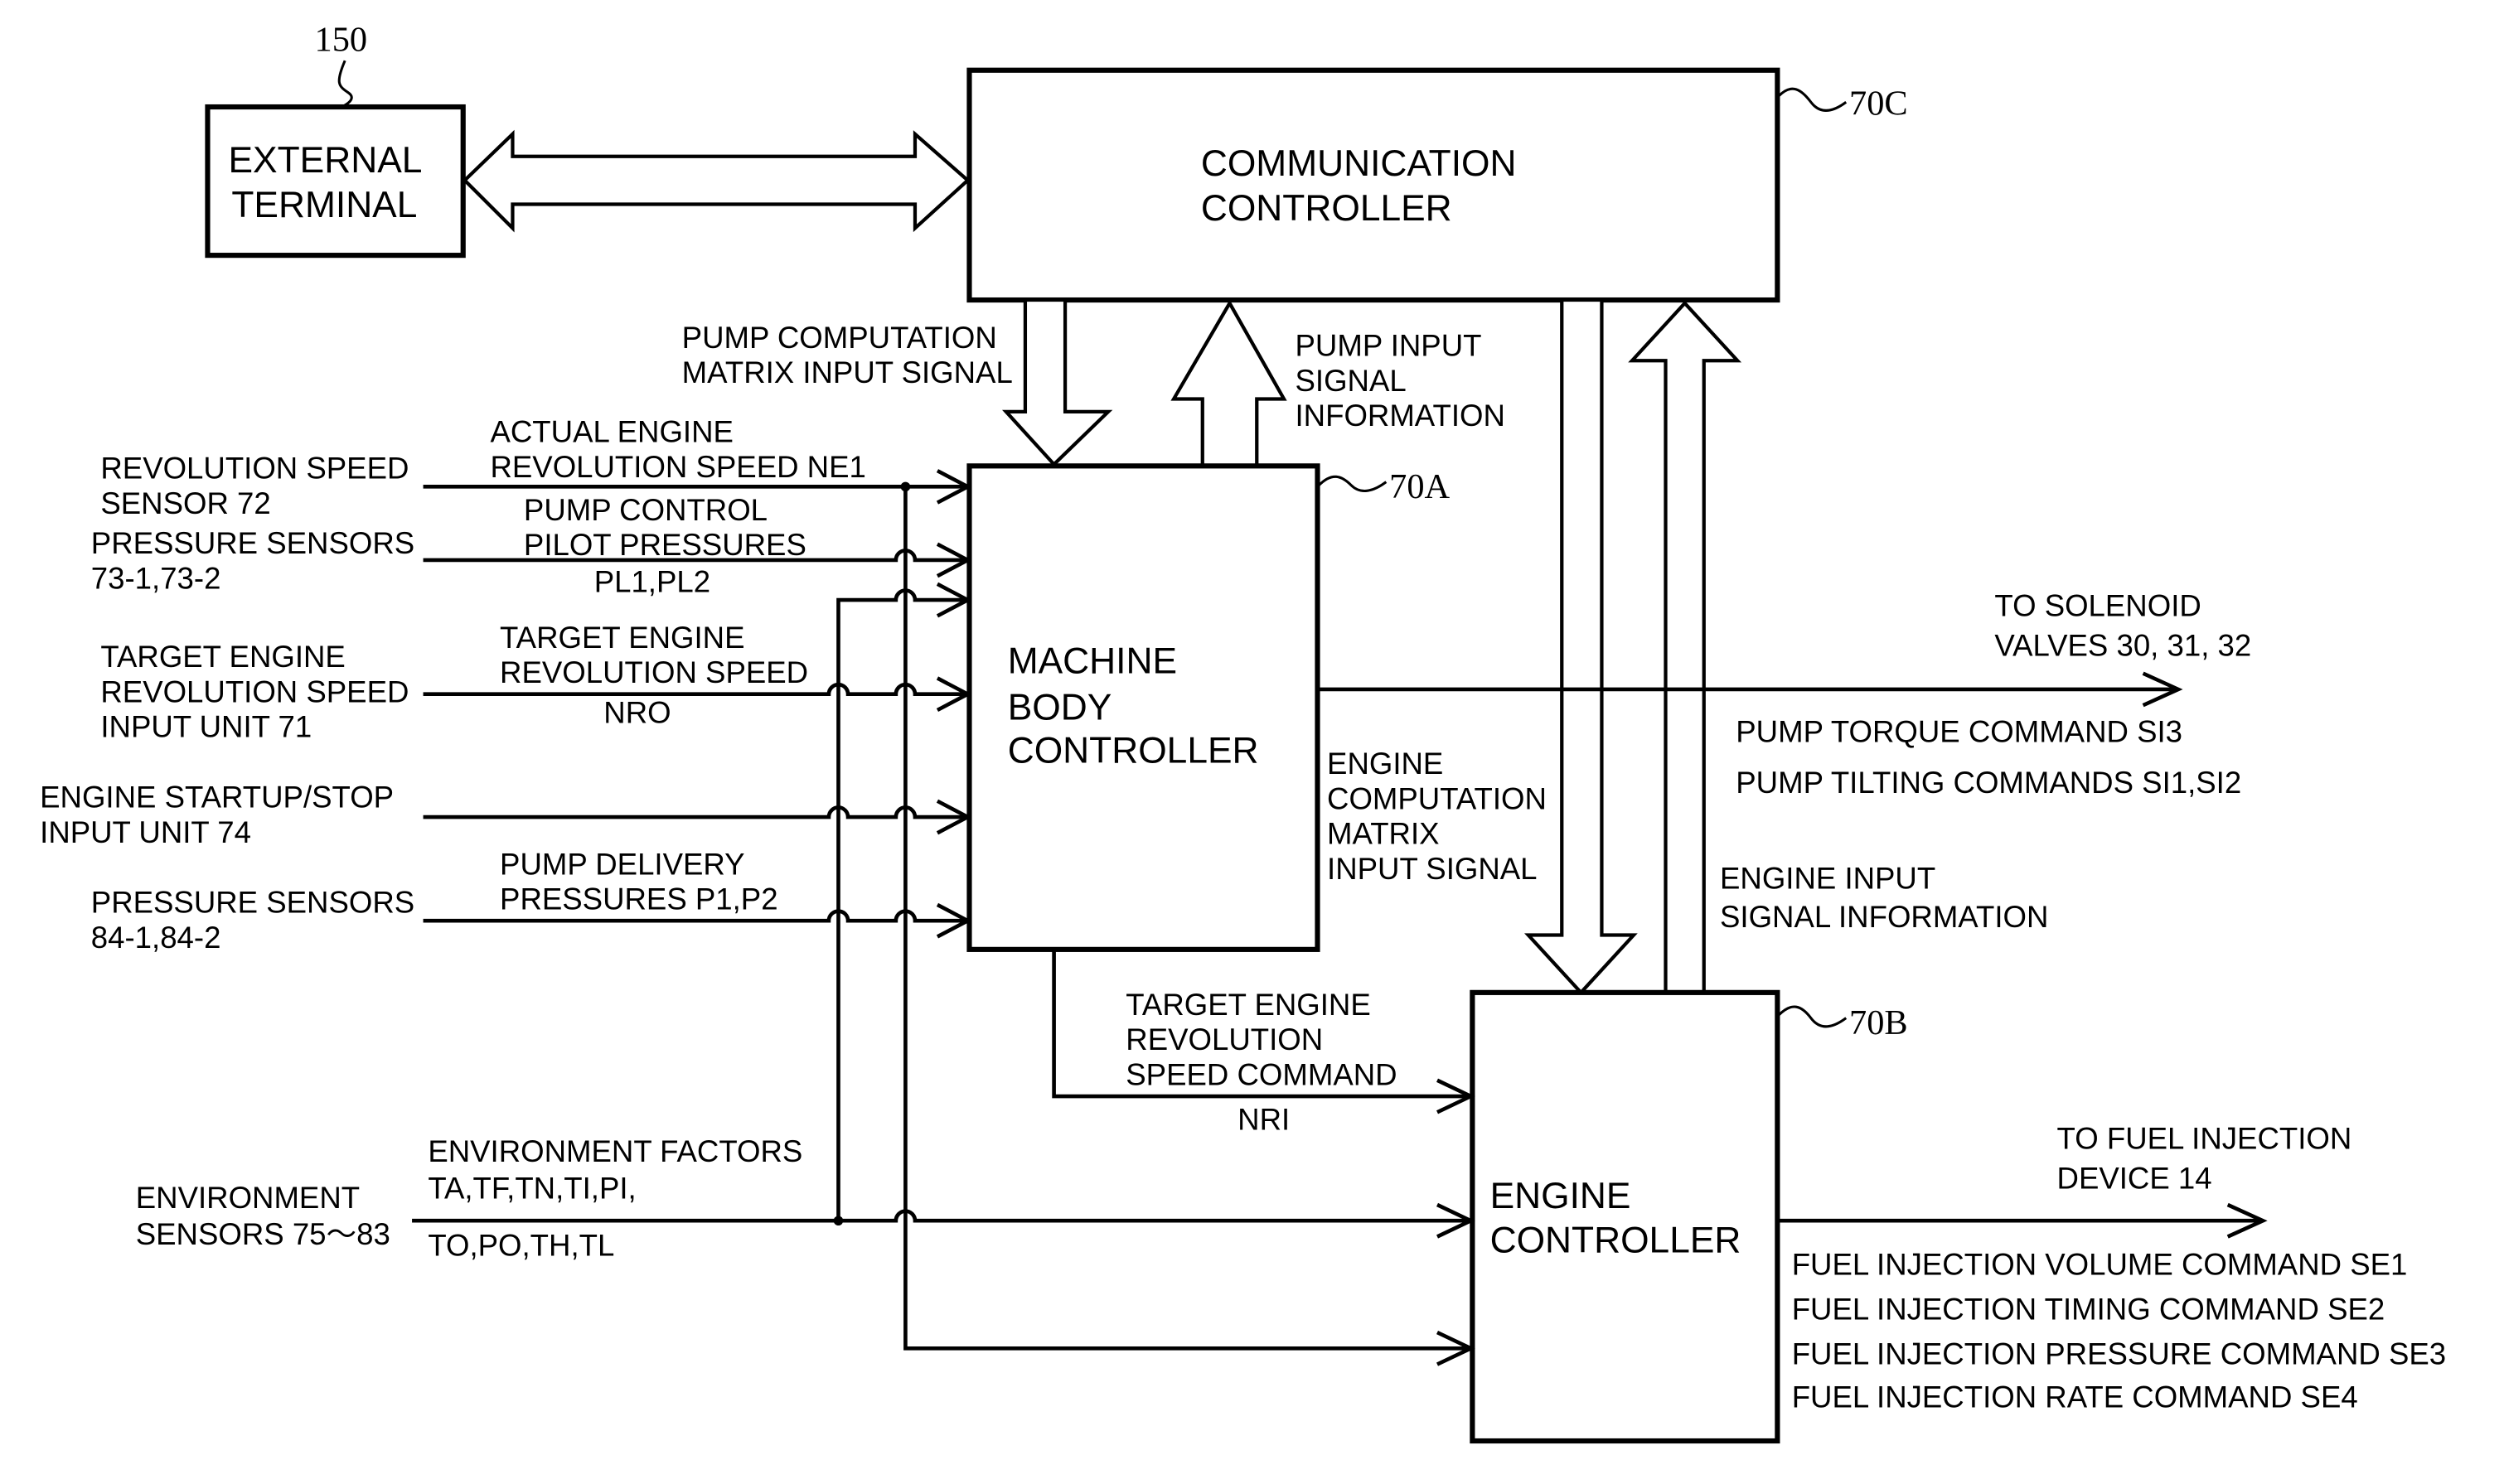 The width and height of the screenshot is (2504, 1484). I want to click on signal-target-speed-sub: NRO, so click(637, 712).